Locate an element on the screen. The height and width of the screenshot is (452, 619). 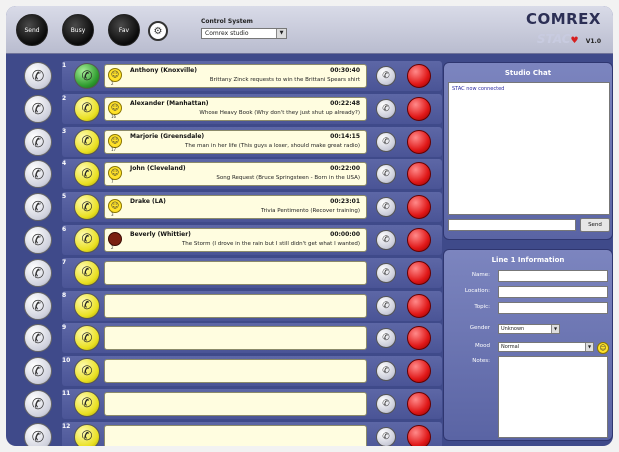
chat-input is located at coordinates (512, 225).